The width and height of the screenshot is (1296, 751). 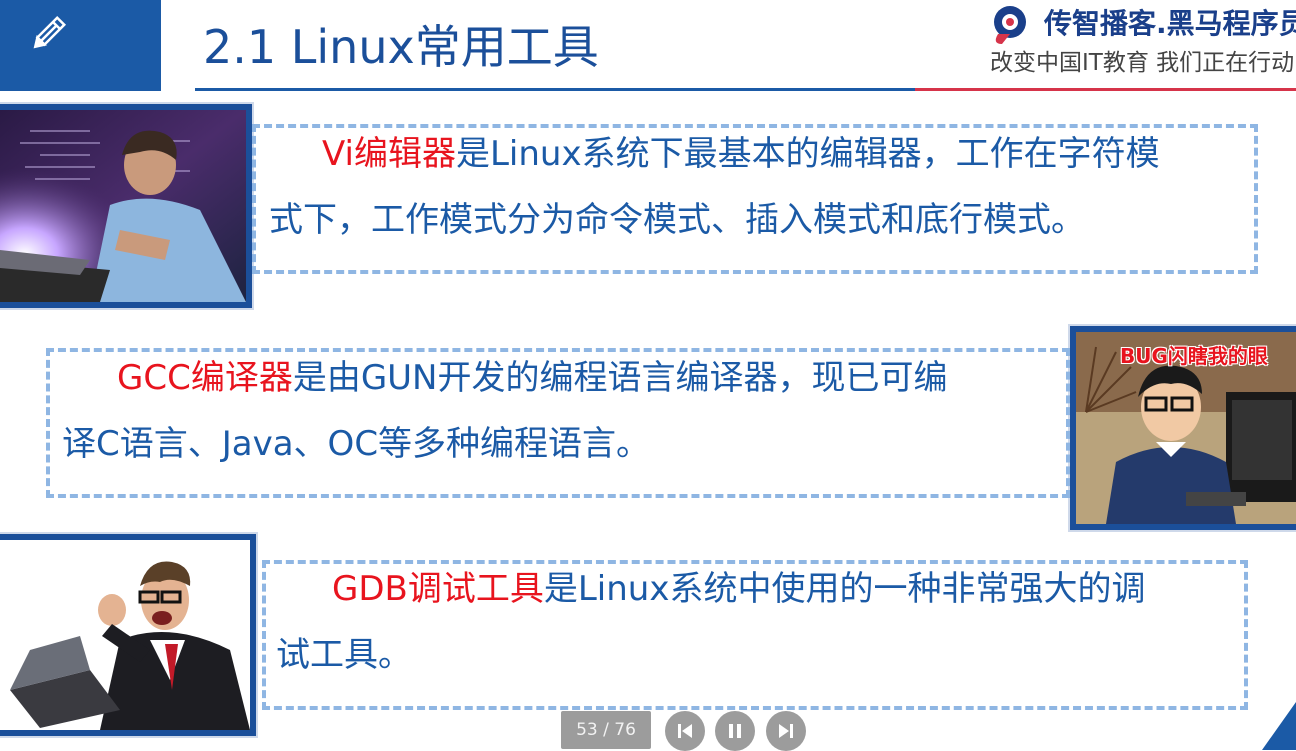 What do you see at coordinates (1105, 89) in the screenshot?
I see `title-underline-accent` at bounding box center [1105, 89].